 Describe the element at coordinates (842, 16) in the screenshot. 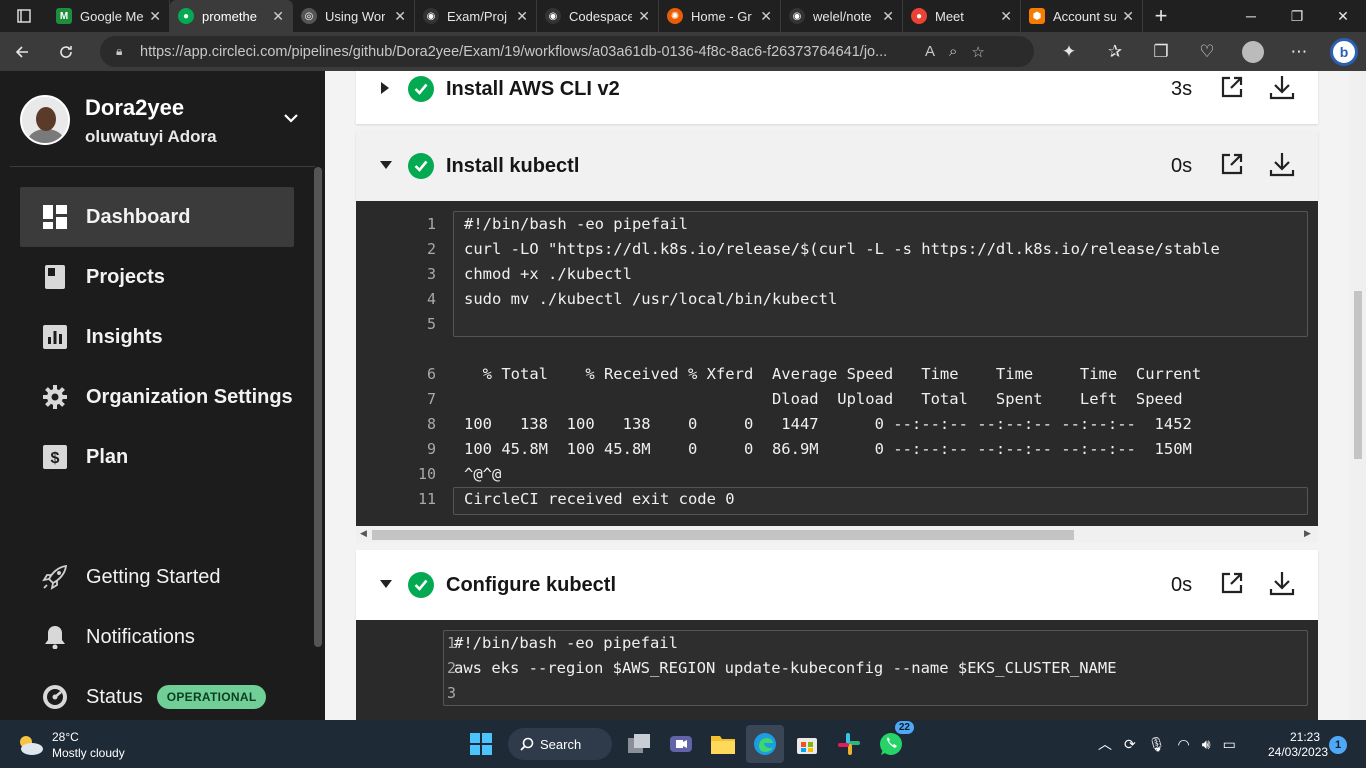

I see `browser-tab: ◉ welel/note ✕` at that location.